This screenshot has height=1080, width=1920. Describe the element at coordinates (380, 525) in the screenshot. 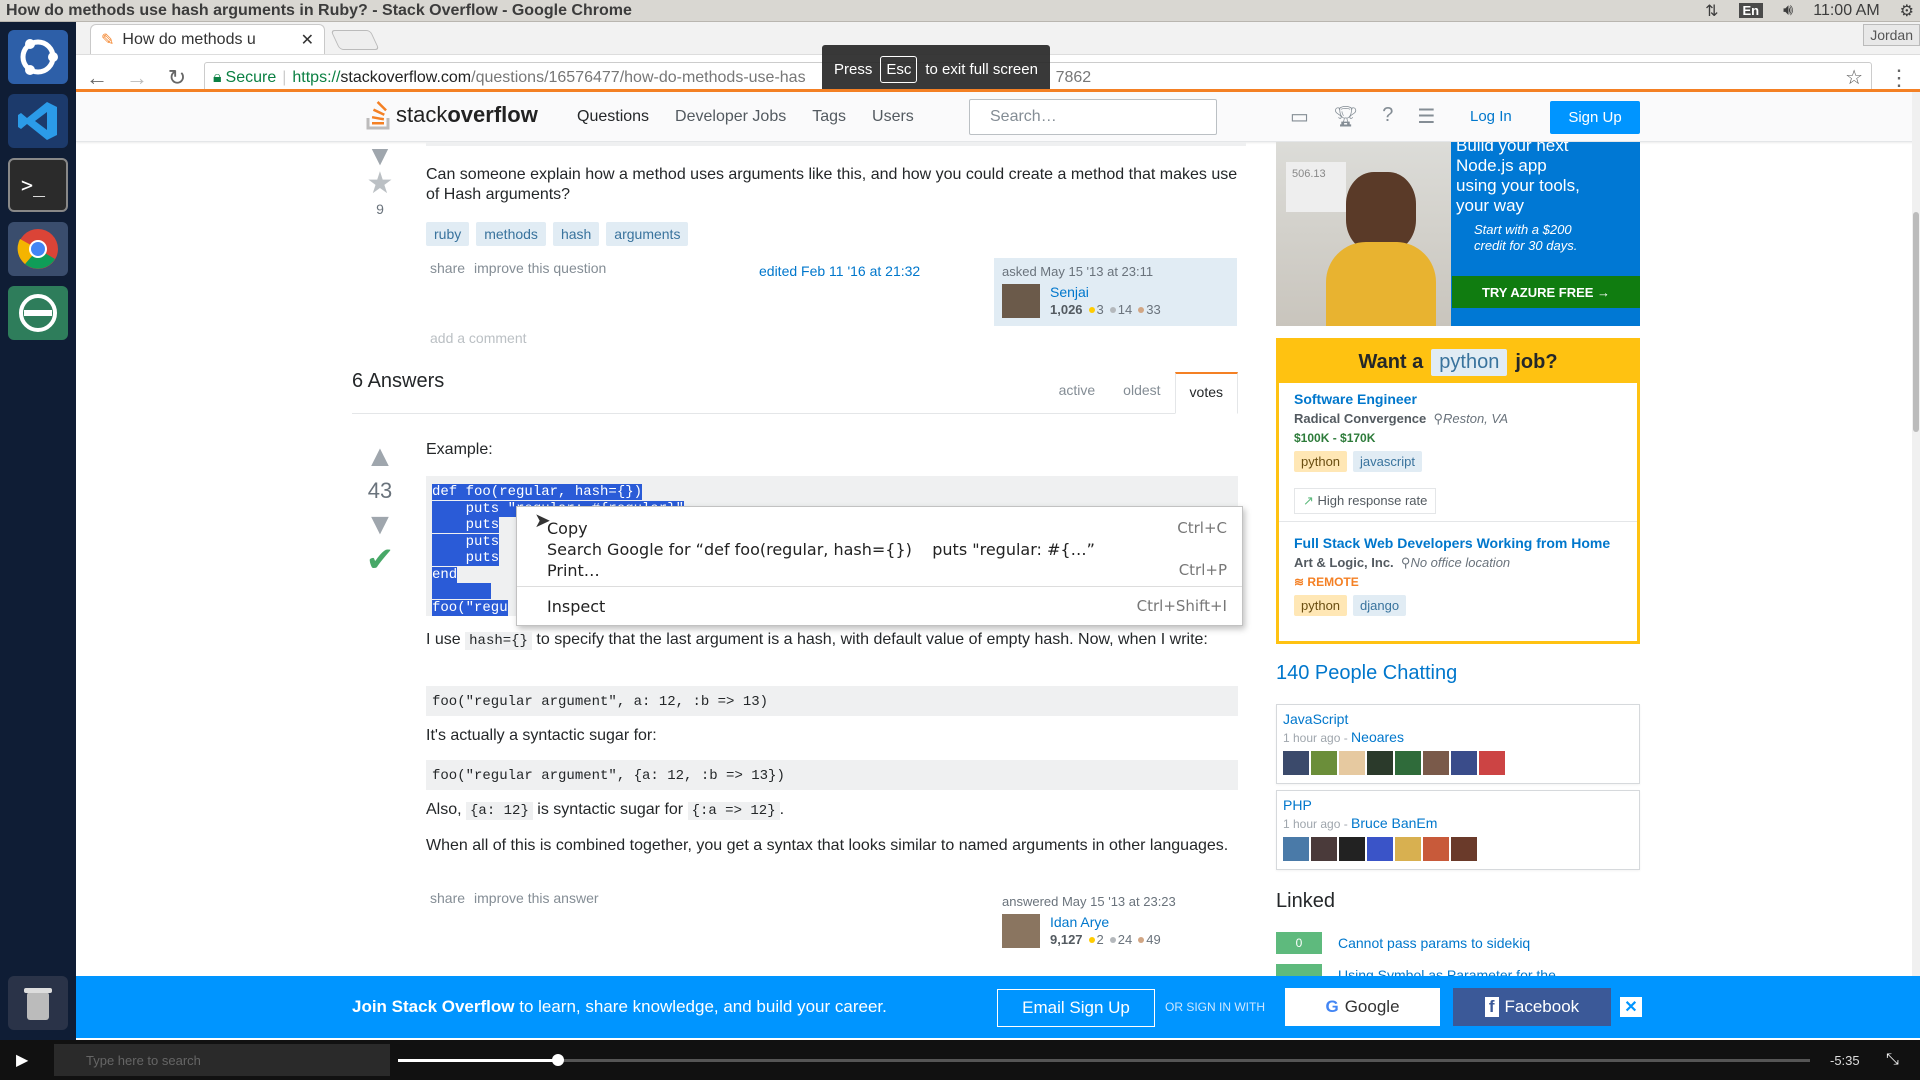

I see `downvote-arrow-icon: ▼` at that location.